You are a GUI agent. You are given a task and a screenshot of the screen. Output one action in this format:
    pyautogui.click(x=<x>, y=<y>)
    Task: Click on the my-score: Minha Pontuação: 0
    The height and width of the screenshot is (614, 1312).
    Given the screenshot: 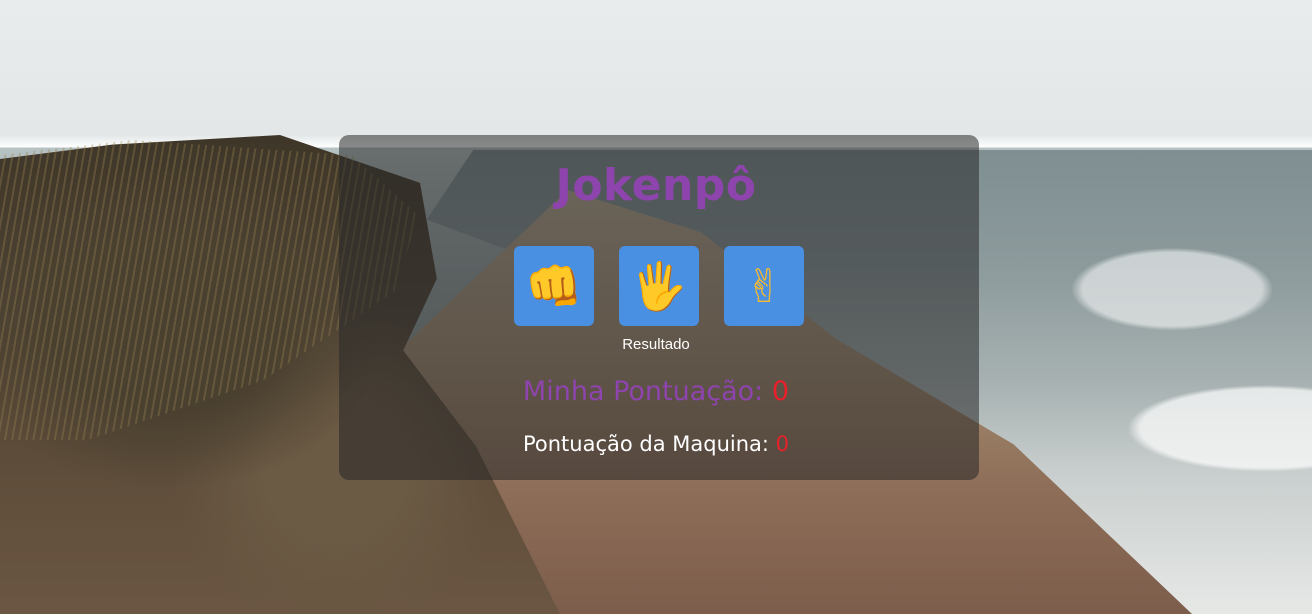 What is the action you would take?
    pyautogui.click(x=656, y=391)
    